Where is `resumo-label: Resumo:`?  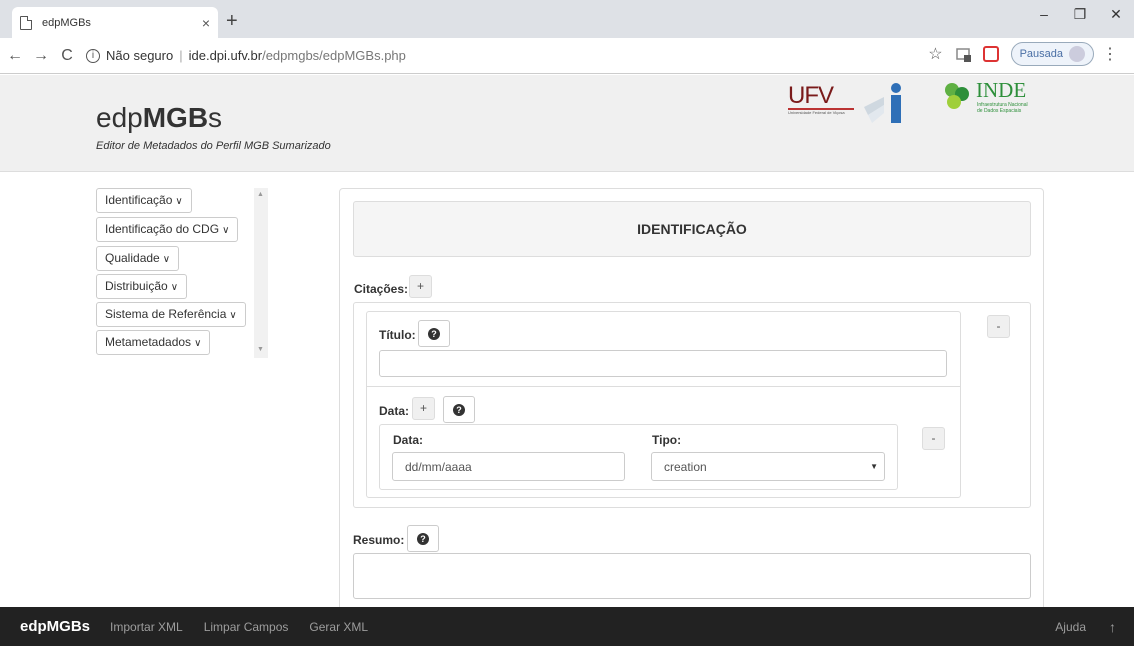 resumo-label: Resumo: is located at coordinates (379, 540).